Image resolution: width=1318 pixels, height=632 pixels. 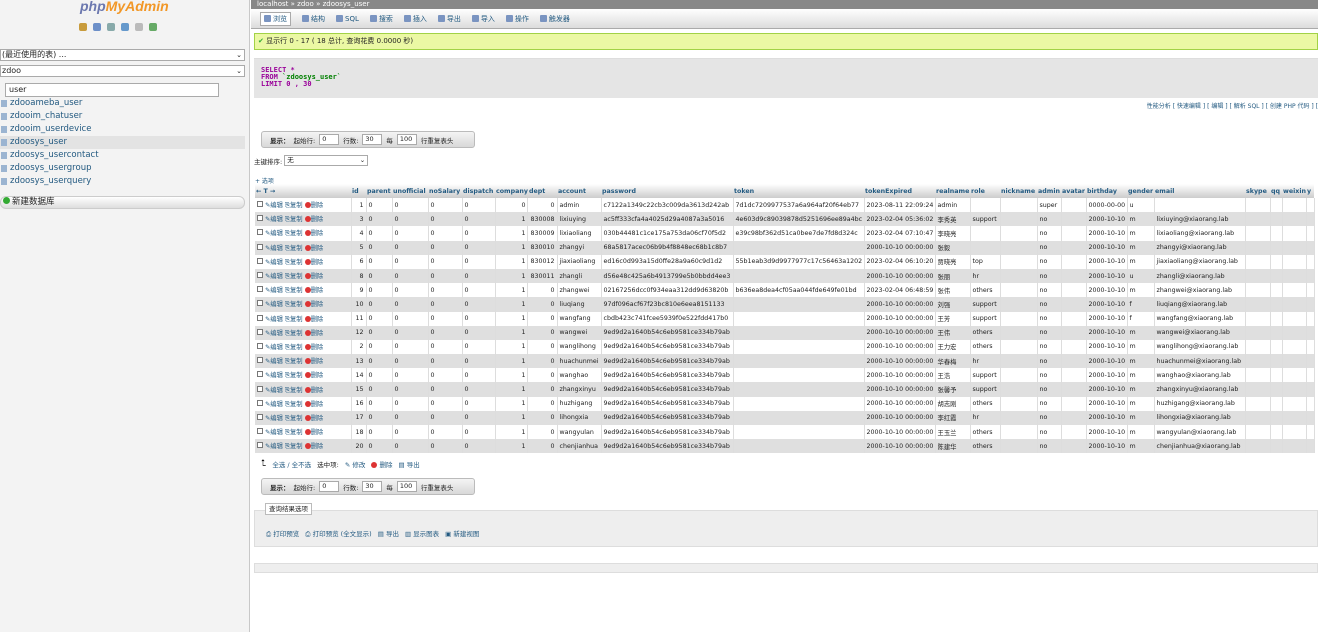 I want to click on cell-account: zhangyi, so click(x=579, y=247).